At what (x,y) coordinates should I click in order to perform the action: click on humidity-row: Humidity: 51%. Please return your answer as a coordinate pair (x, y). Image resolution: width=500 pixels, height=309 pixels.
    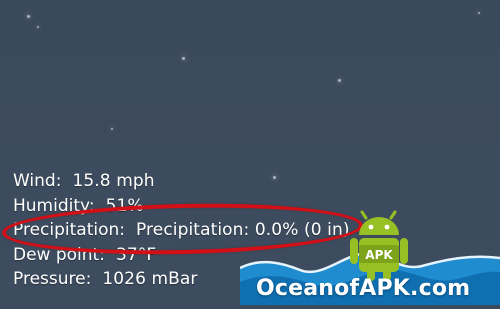
    Looking at the image, I should click on (181, 206).